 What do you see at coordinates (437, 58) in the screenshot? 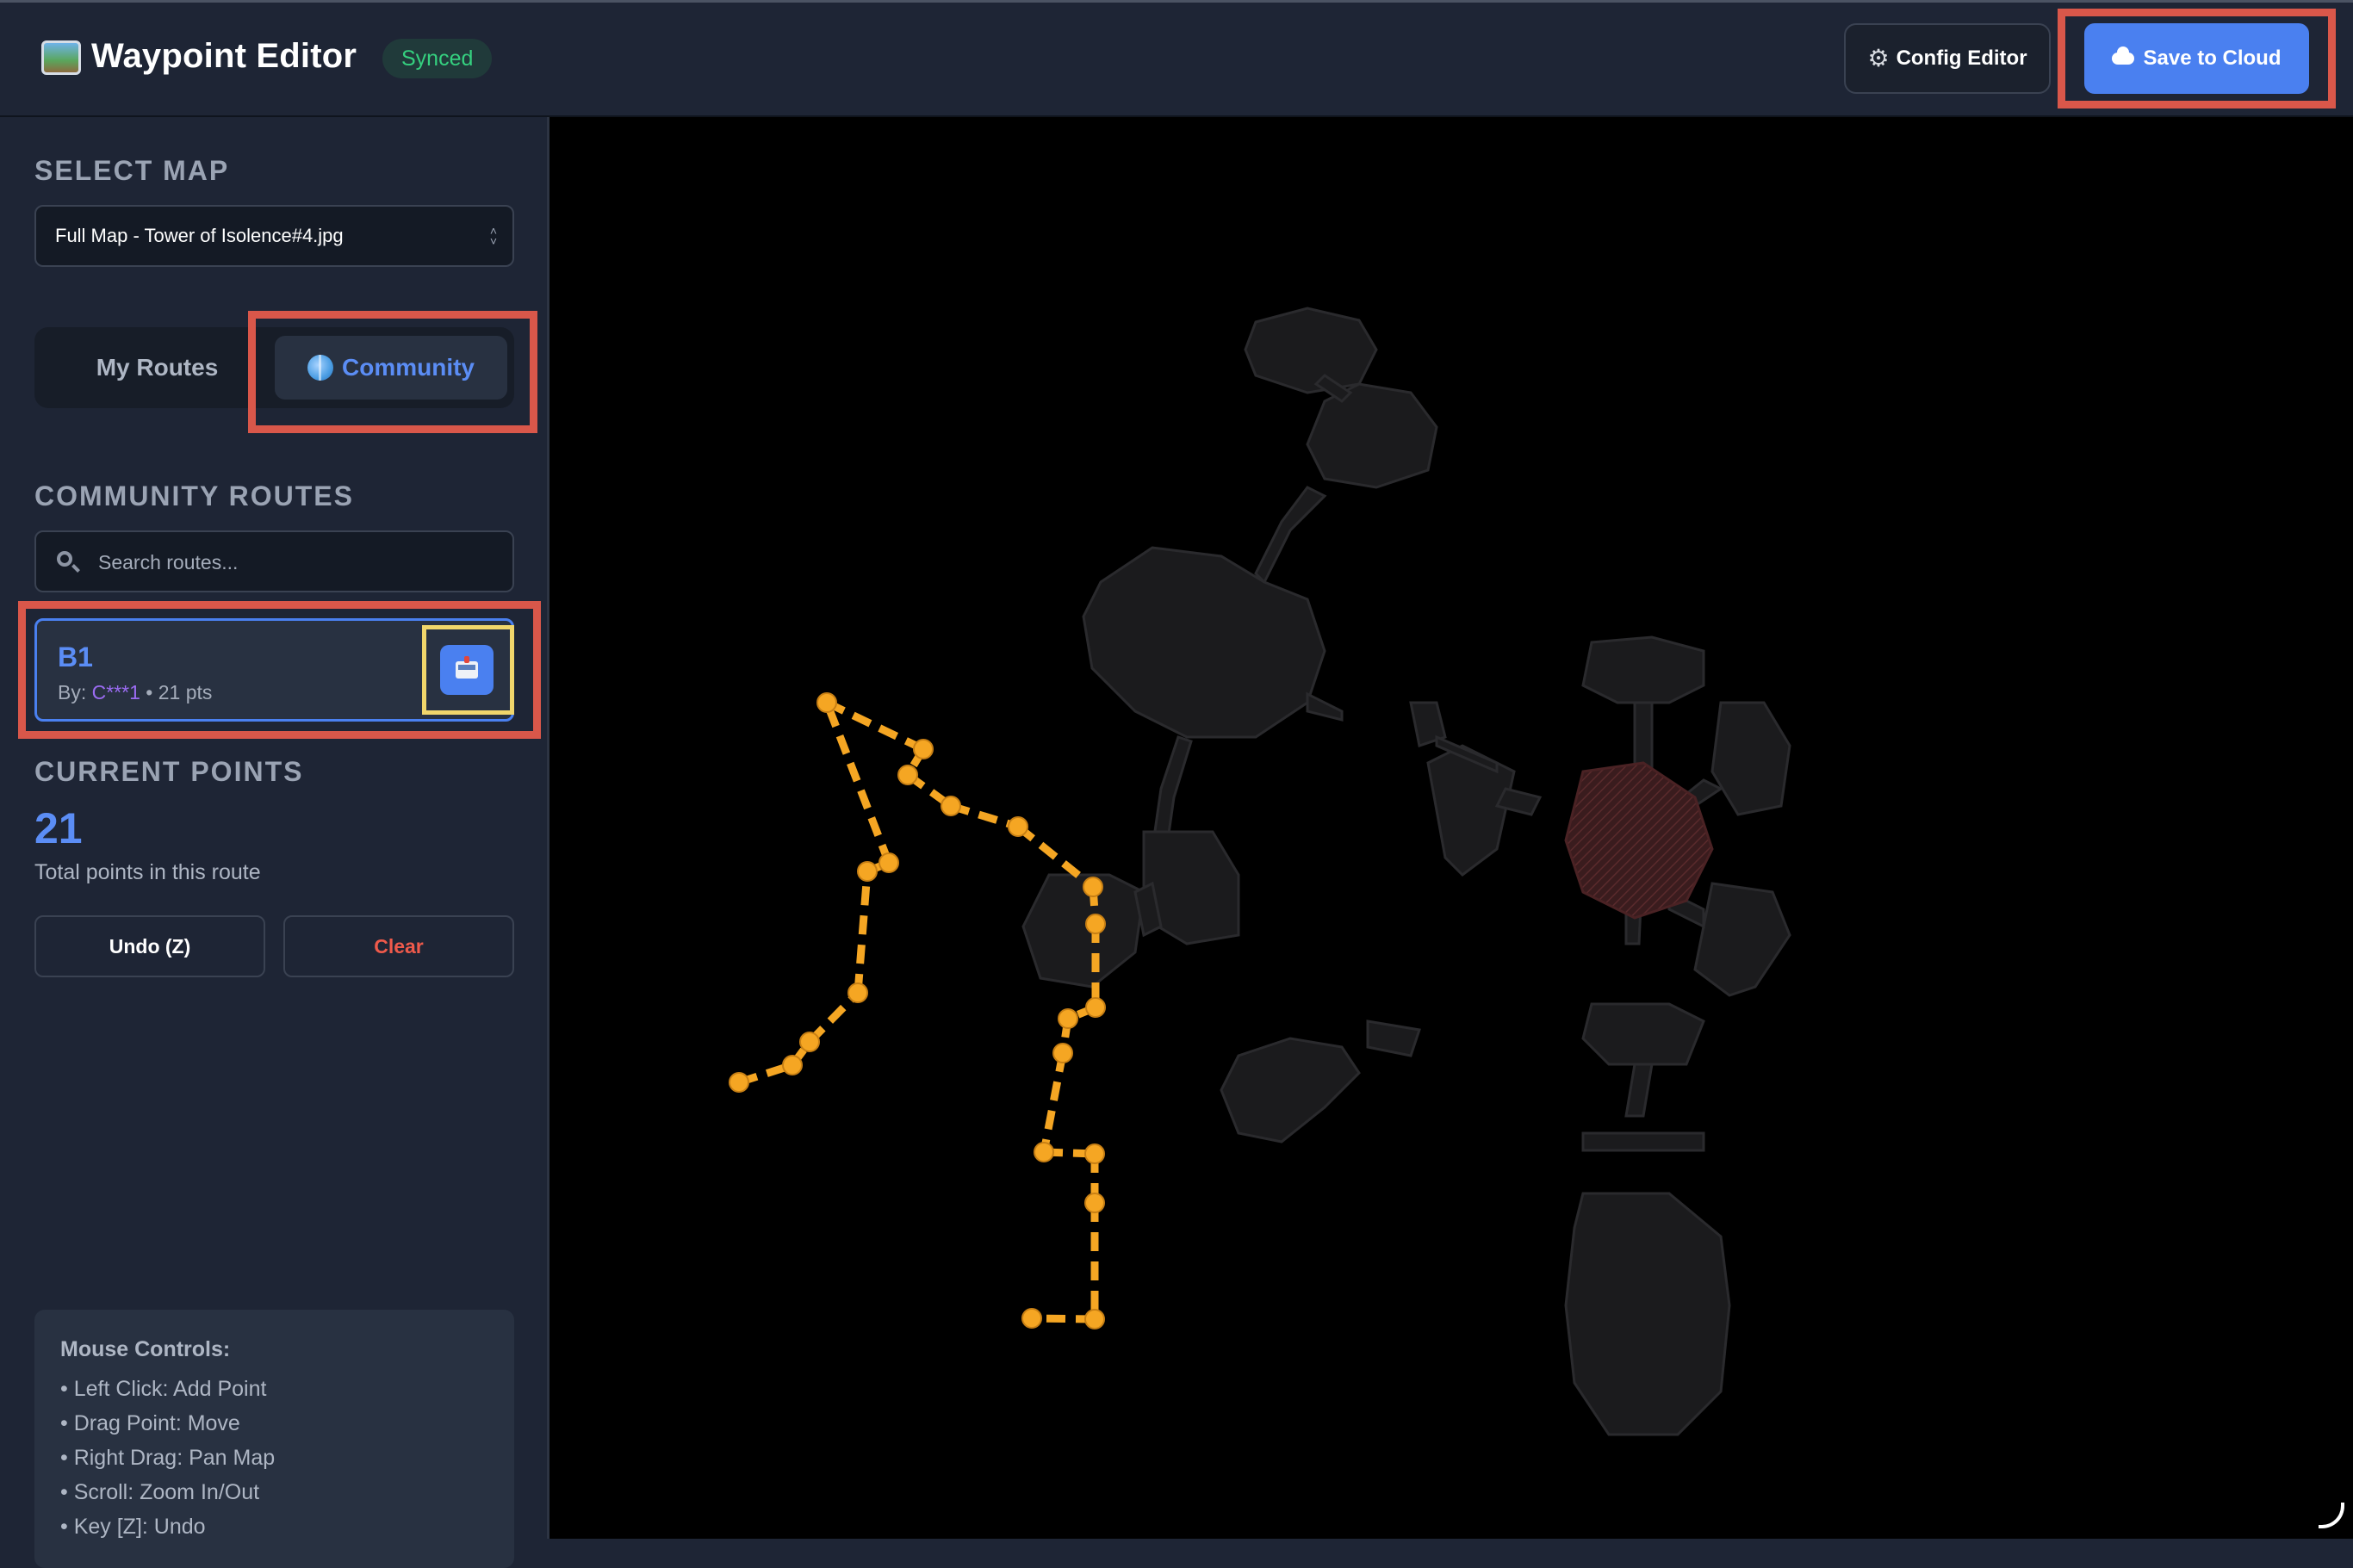
I see `sync-status-badge: Synced` at bounding box center [437, 58].